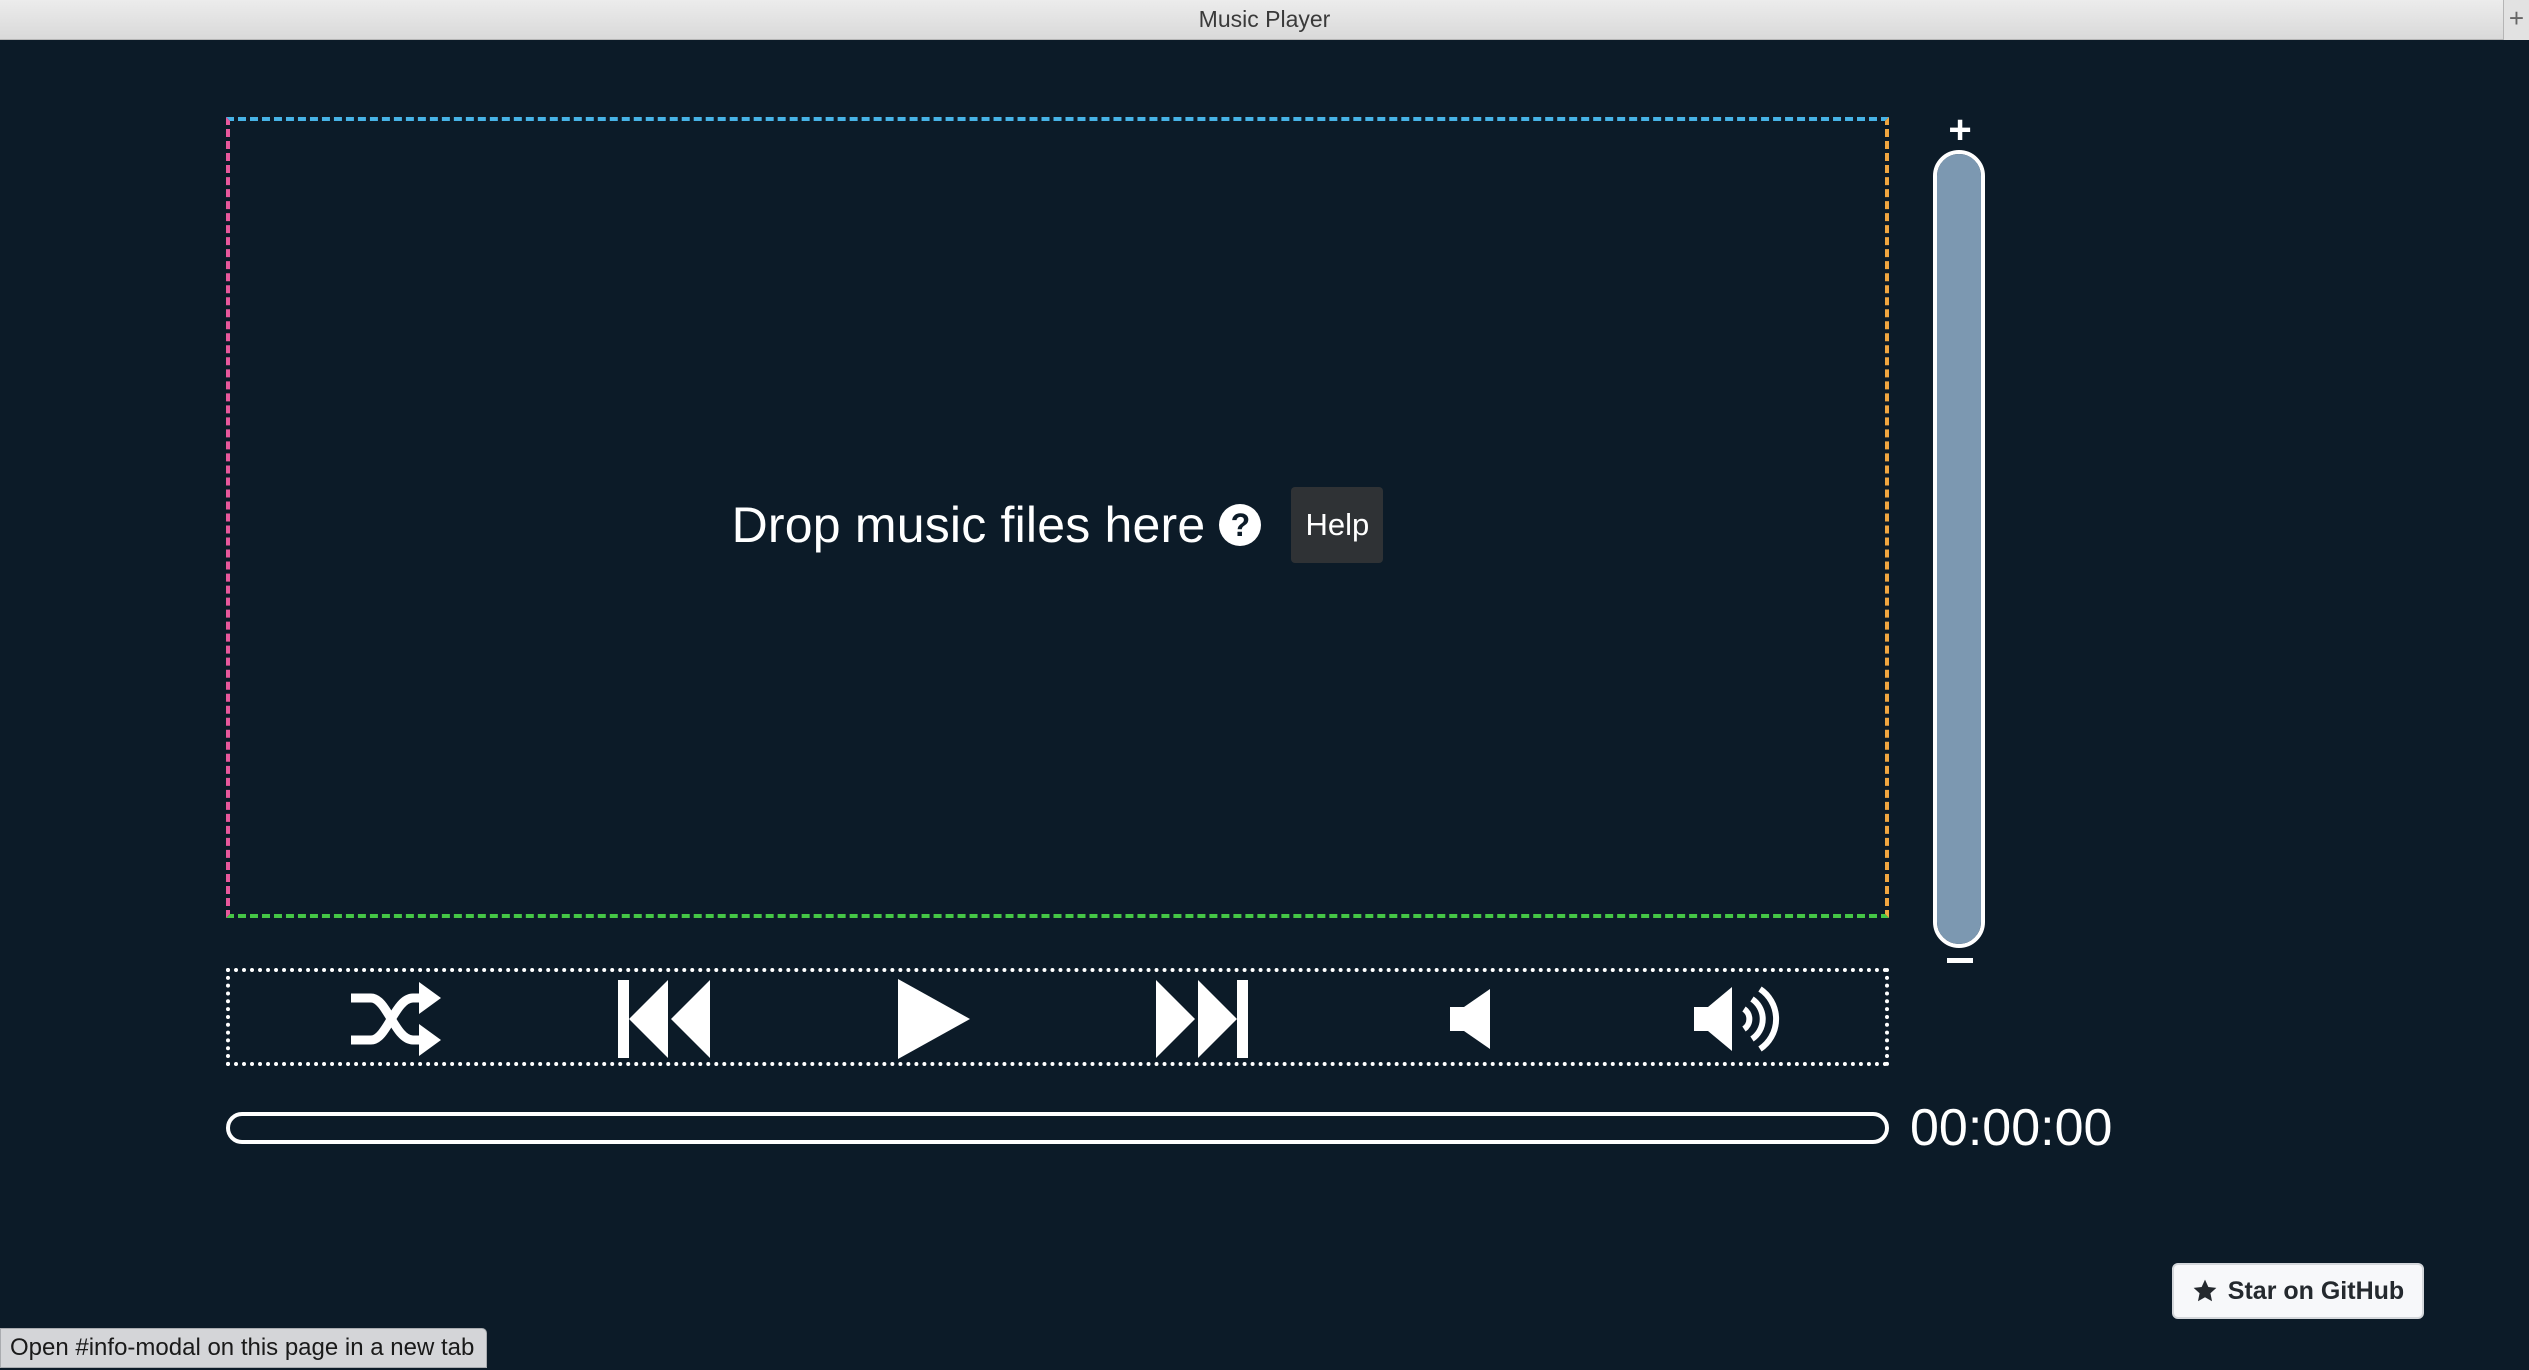  Describe the element at coordinates (2205, 1290) in the screenshot. I see `star-icon` at that location.